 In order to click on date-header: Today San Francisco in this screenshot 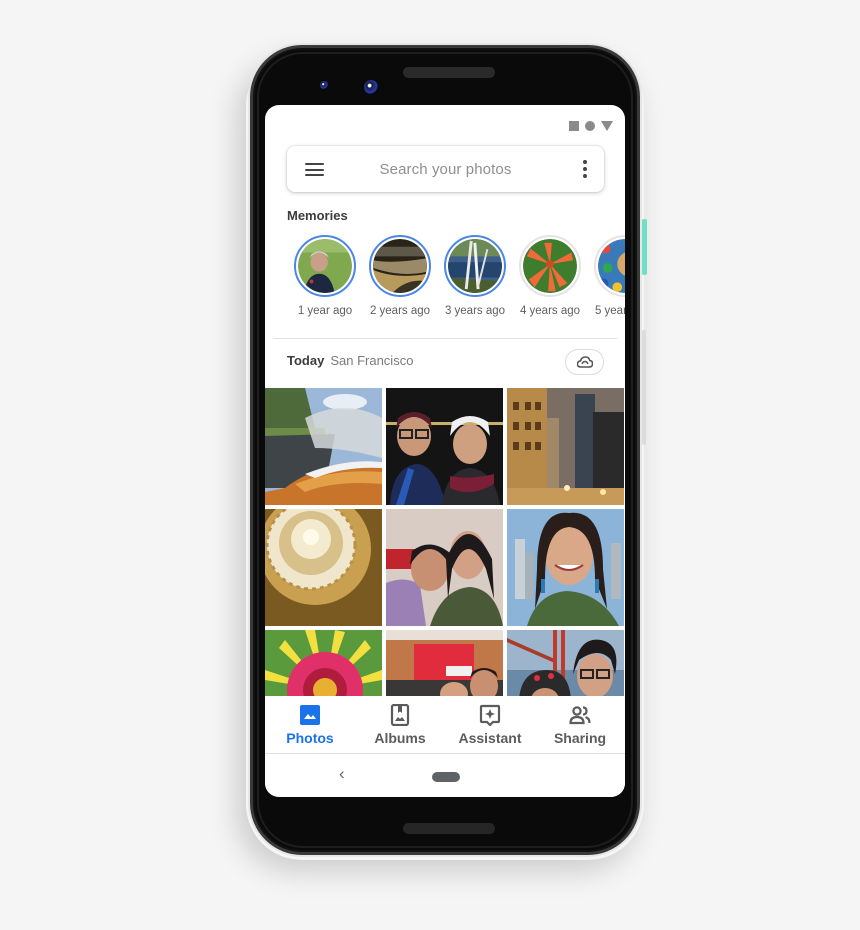, I will do `click(350, 360)`.